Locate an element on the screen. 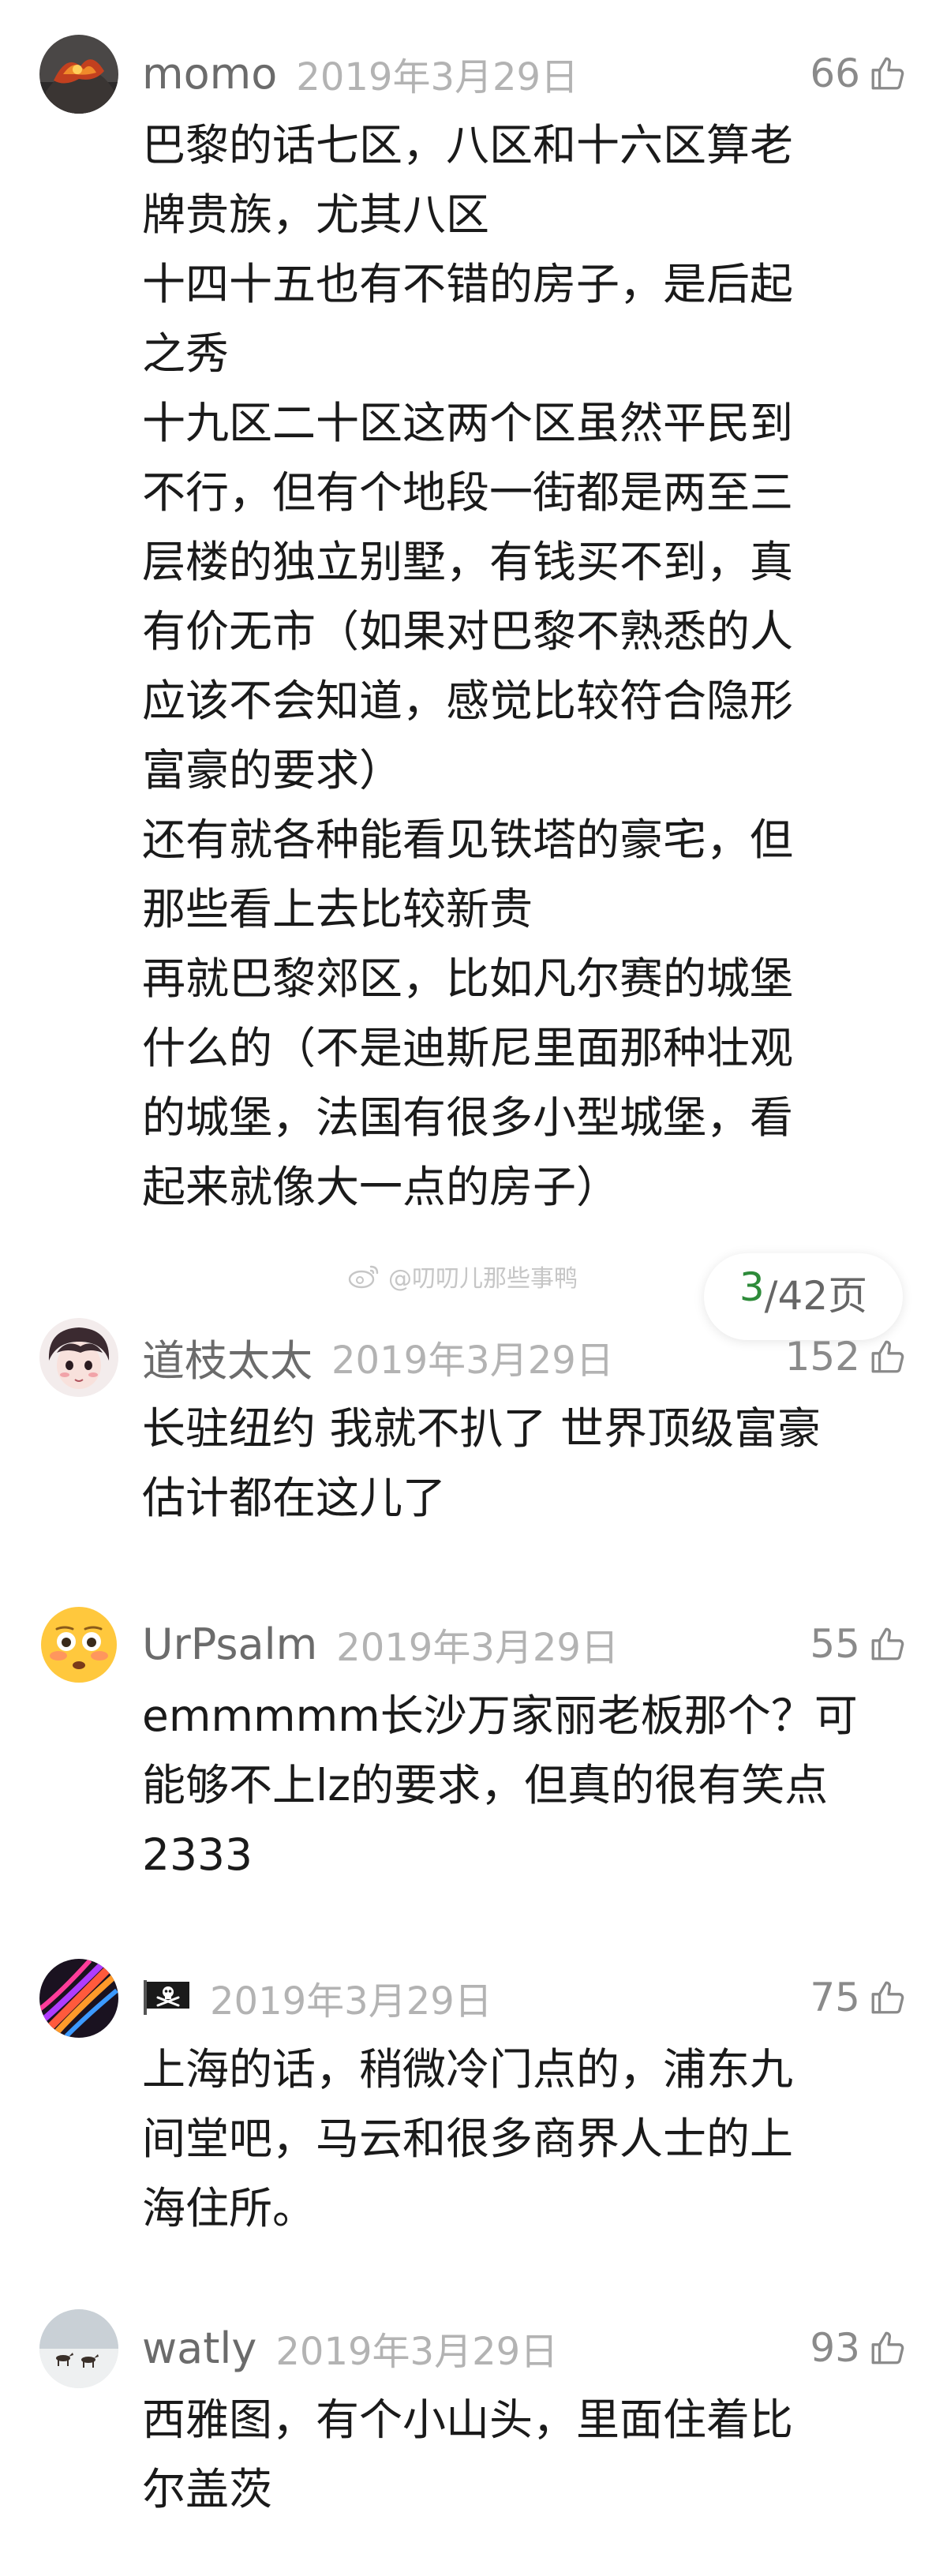  volcano-avatar-icon is located at coordinates (78, 74).